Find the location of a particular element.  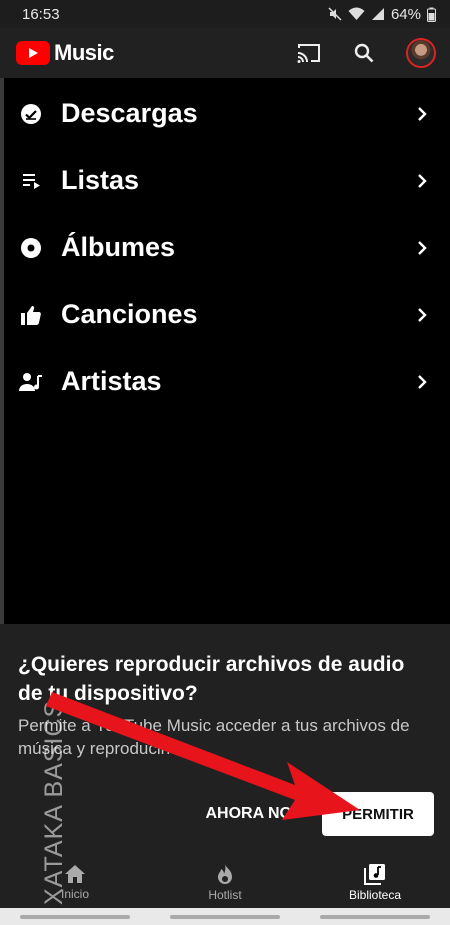

battery-icon is located at coordinates (431, 14).